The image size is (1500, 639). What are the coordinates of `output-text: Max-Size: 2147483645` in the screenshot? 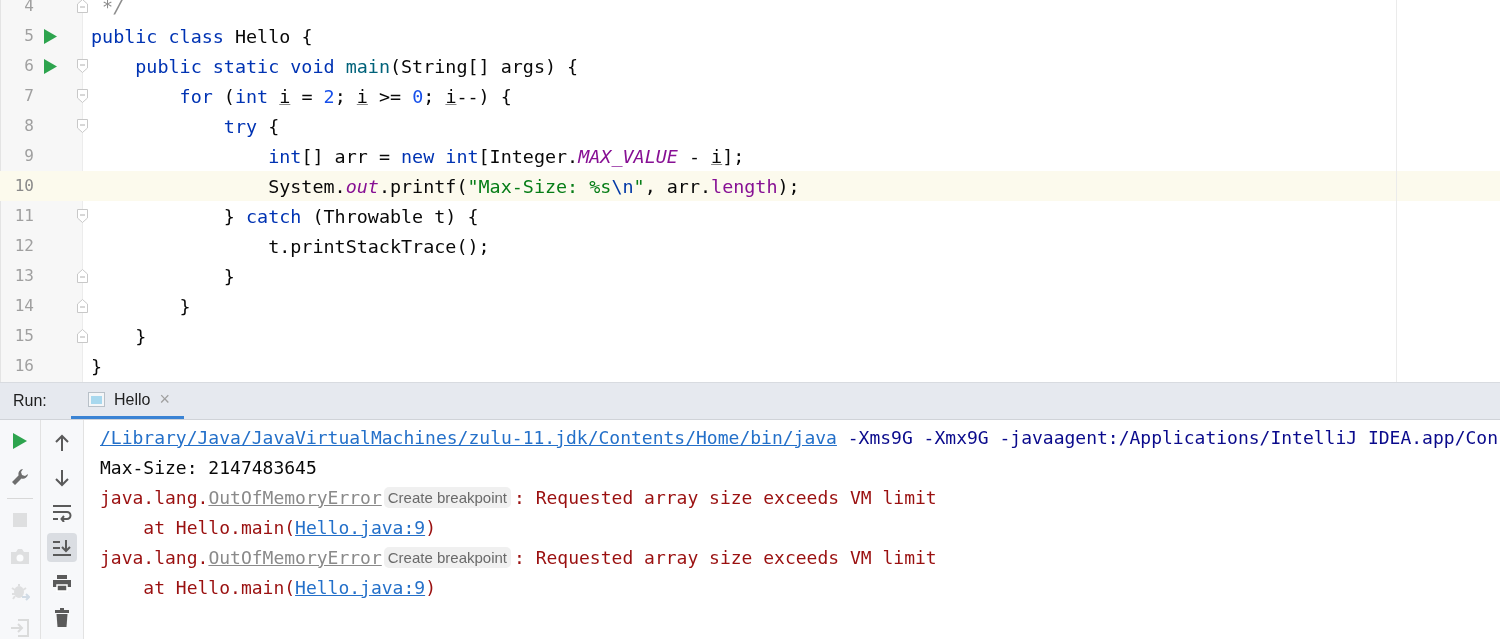 It's located at (208, 467).